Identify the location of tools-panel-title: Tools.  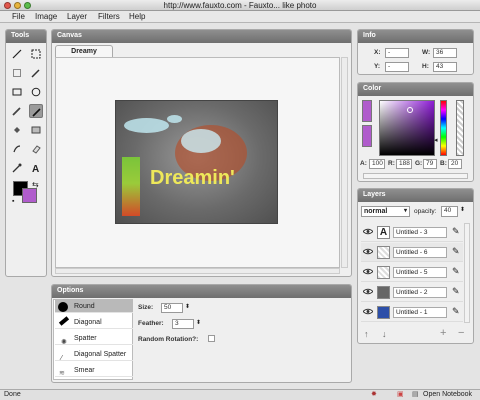
(26, 36).